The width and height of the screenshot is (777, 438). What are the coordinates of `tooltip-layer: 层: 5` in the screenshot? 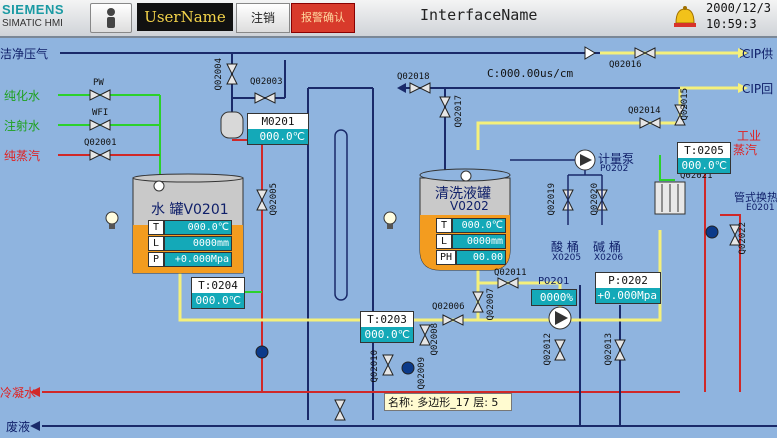 It's located at (486, 402).